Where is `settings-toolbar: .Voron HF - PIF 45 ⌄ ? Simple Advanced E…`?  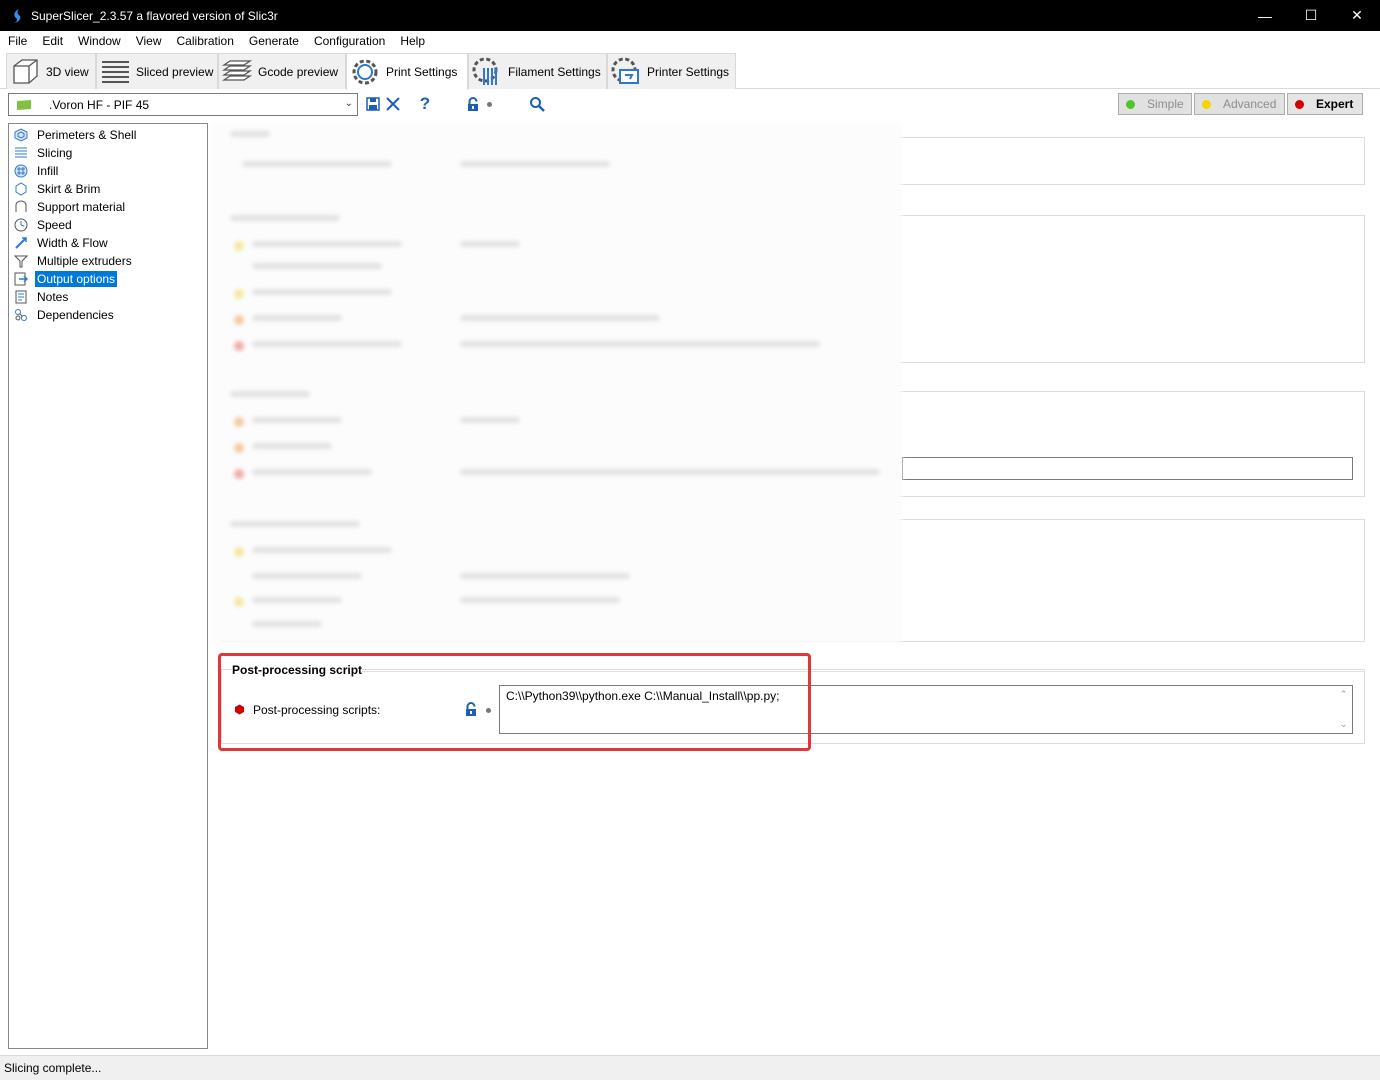 settings-toolbar: .Voron HF - PIF 45 ⌄ ? Simple Advanced E… is located at coordinates (690, 105).